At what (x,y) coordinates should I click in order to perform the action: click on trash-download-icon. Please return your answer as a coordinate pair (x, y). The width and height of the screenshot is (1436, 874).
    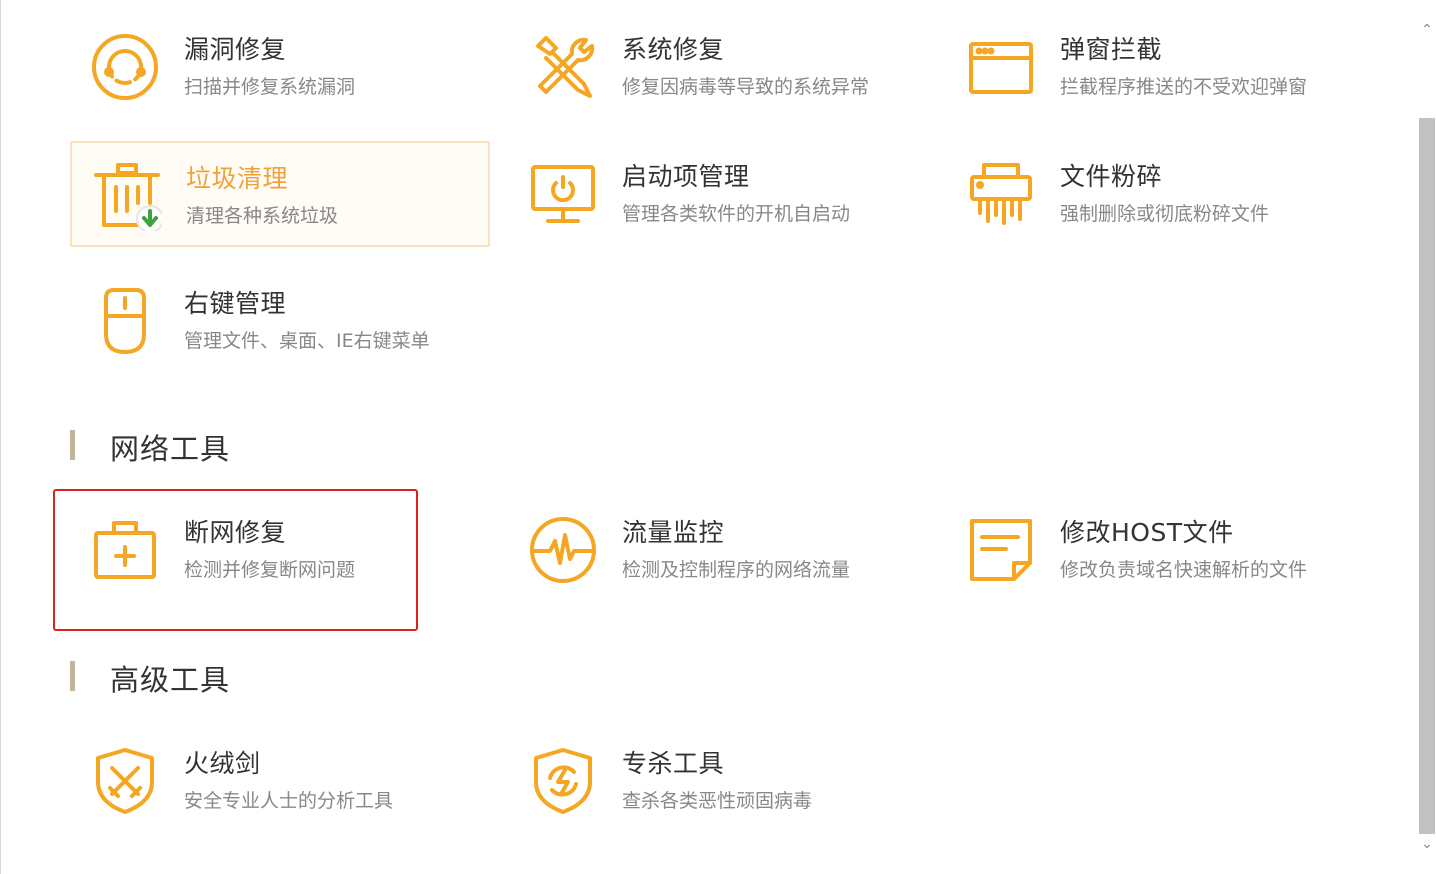
    Looking at the image, I should click on (127, 196).